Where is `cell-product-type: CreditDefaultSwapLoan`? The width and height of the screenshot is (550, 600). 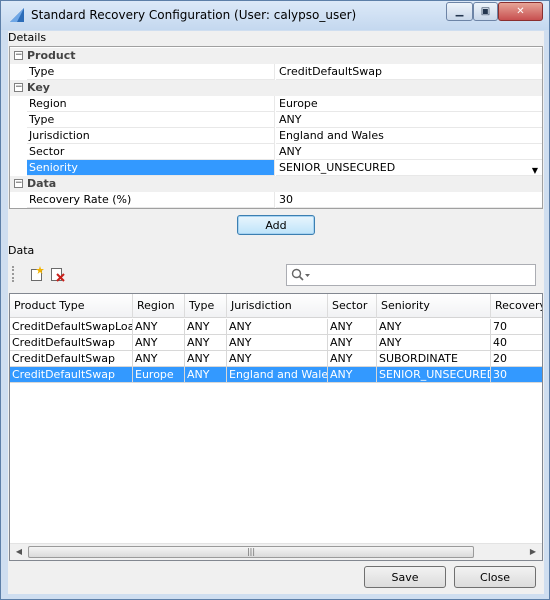 cell-product-type: CreditDefaultSwapLoan is located at coordinates (72, 327).